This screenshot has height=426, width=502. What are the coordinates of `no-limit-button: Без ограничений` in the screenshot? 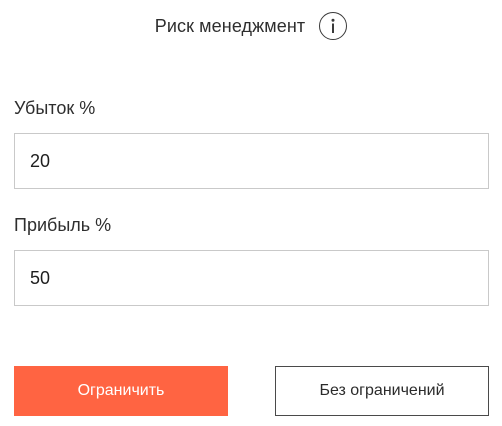 It's located at (382, 391).